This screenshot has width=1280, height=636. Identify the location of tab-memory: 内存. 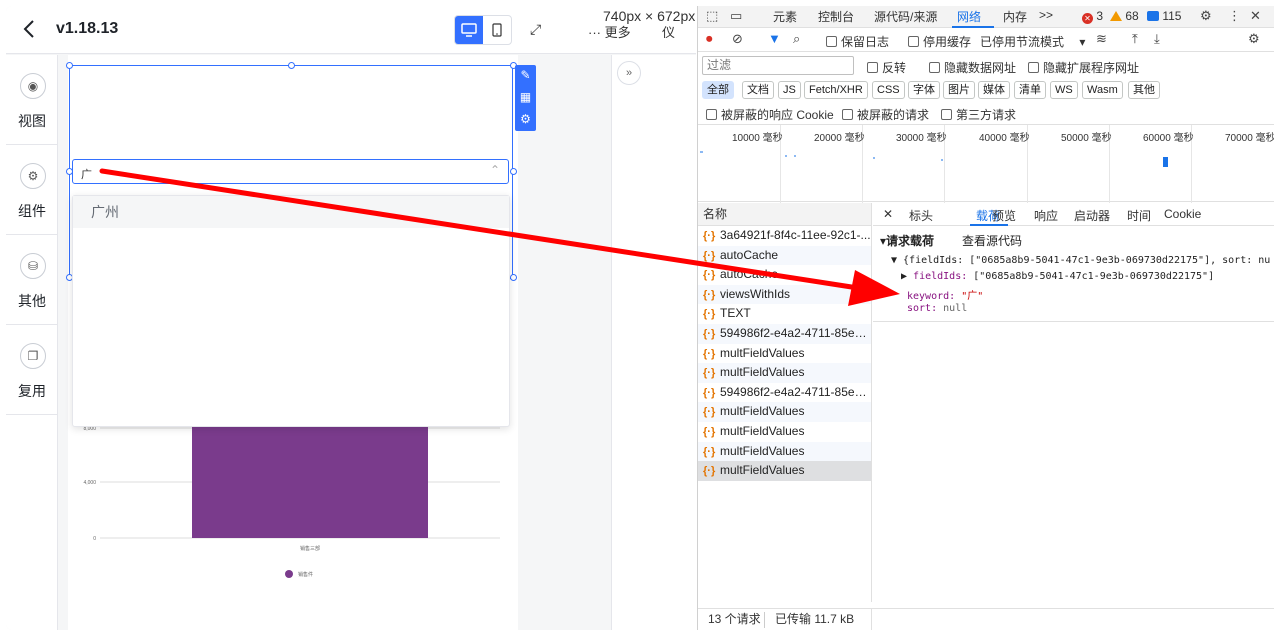
(1015, 16).